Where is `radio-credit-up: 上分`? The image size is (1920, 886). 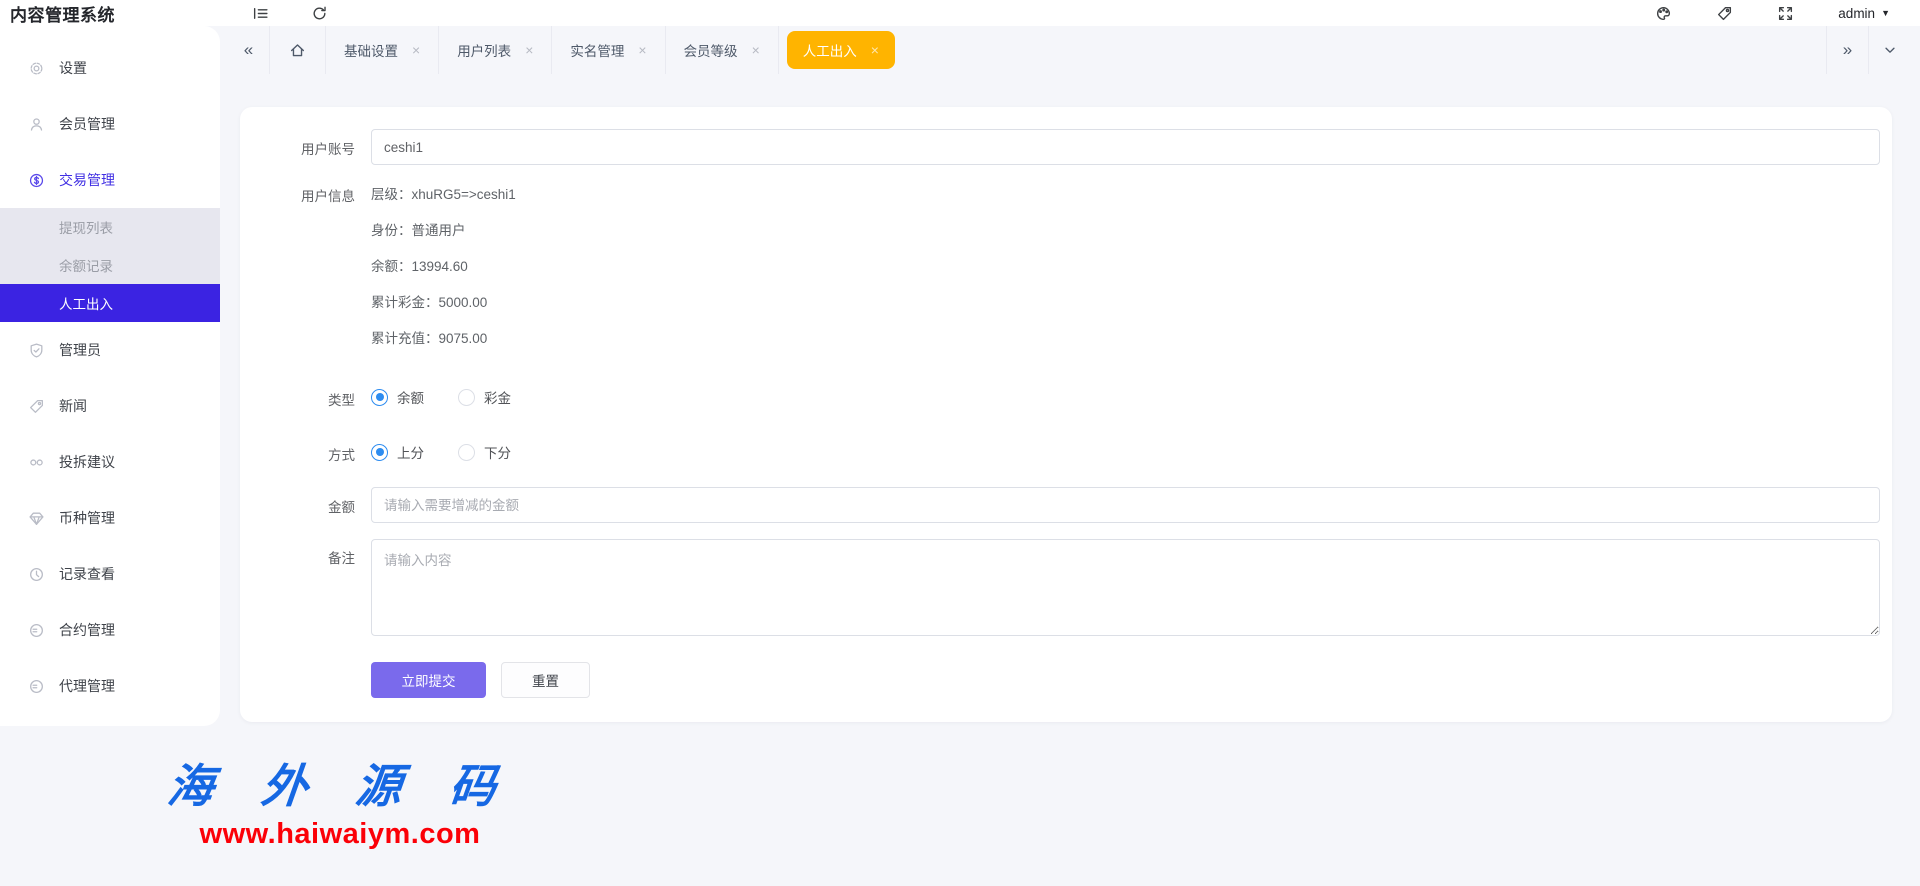
radio-credit-up: 上分 is located at coordinates (397, 452).